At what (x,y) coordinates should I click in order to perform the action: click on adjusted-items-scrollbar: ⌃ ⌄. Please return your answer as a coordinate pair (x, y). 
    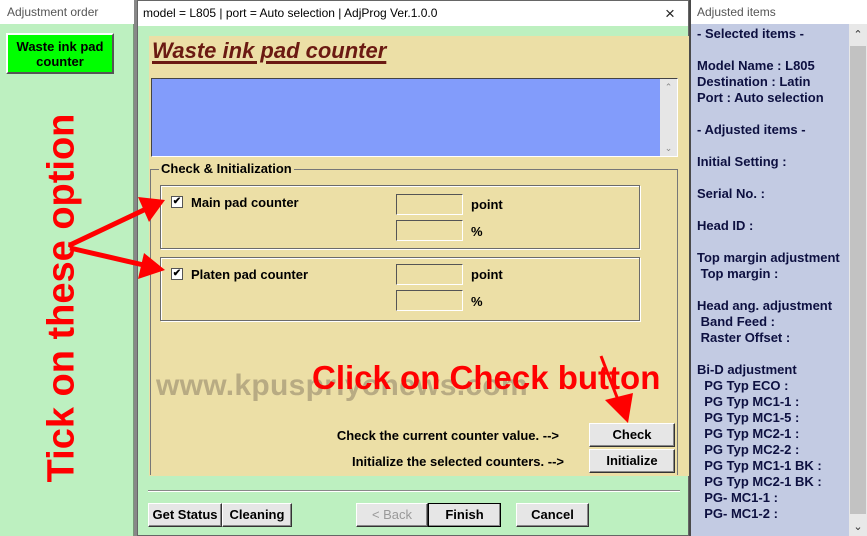
    Looking at the image, I should click on (858, 280).